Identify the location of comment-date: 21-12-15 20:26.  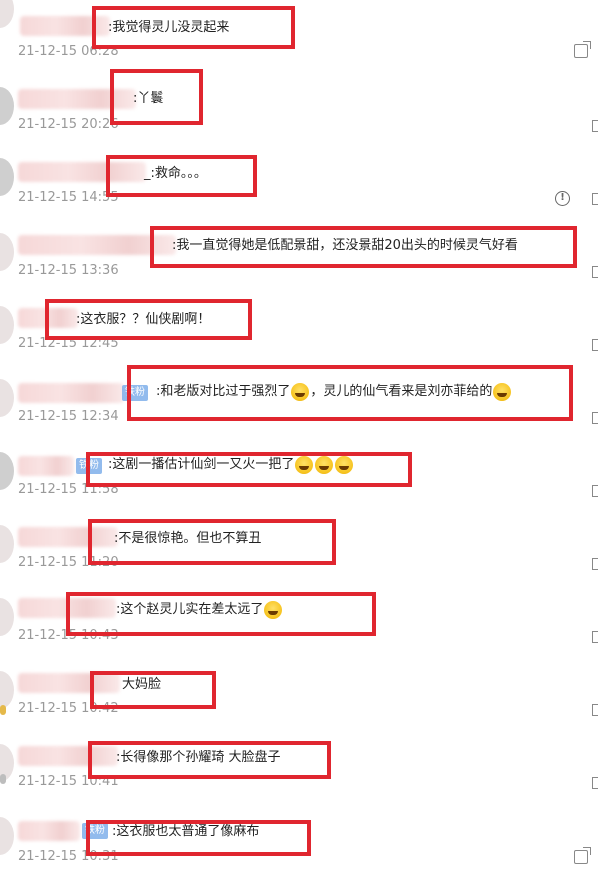
(68, 124).